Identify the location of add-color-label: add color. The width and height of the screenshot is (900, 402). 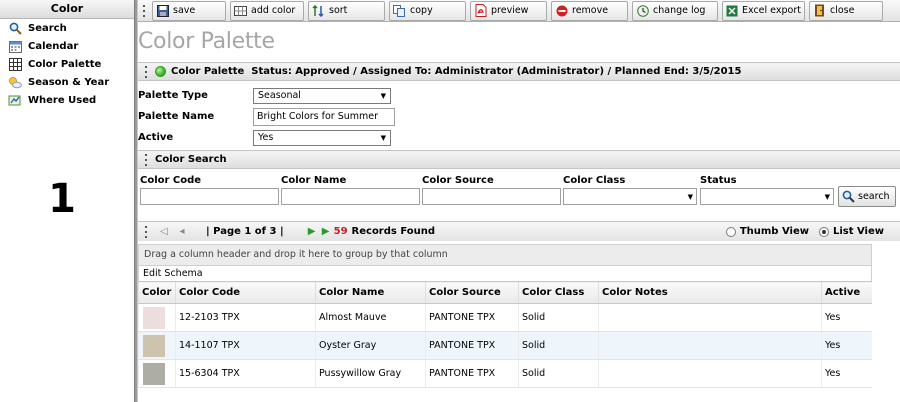
(273, 10).